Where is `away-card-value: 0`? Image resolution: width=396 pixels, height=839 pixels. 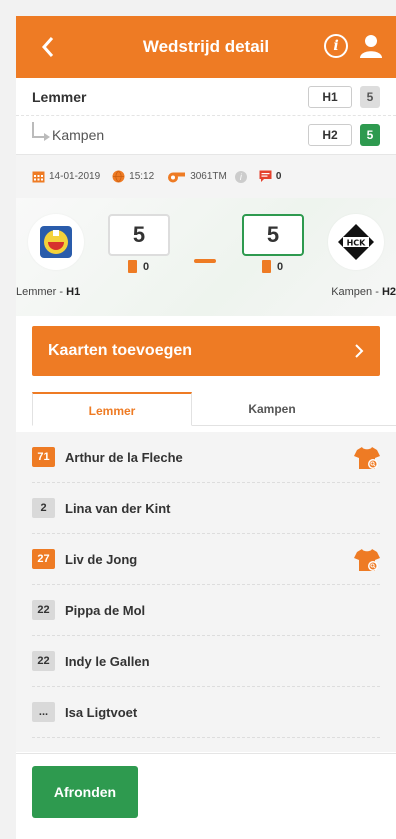
away-card-value: 0 is located at coordinates (280, 266).